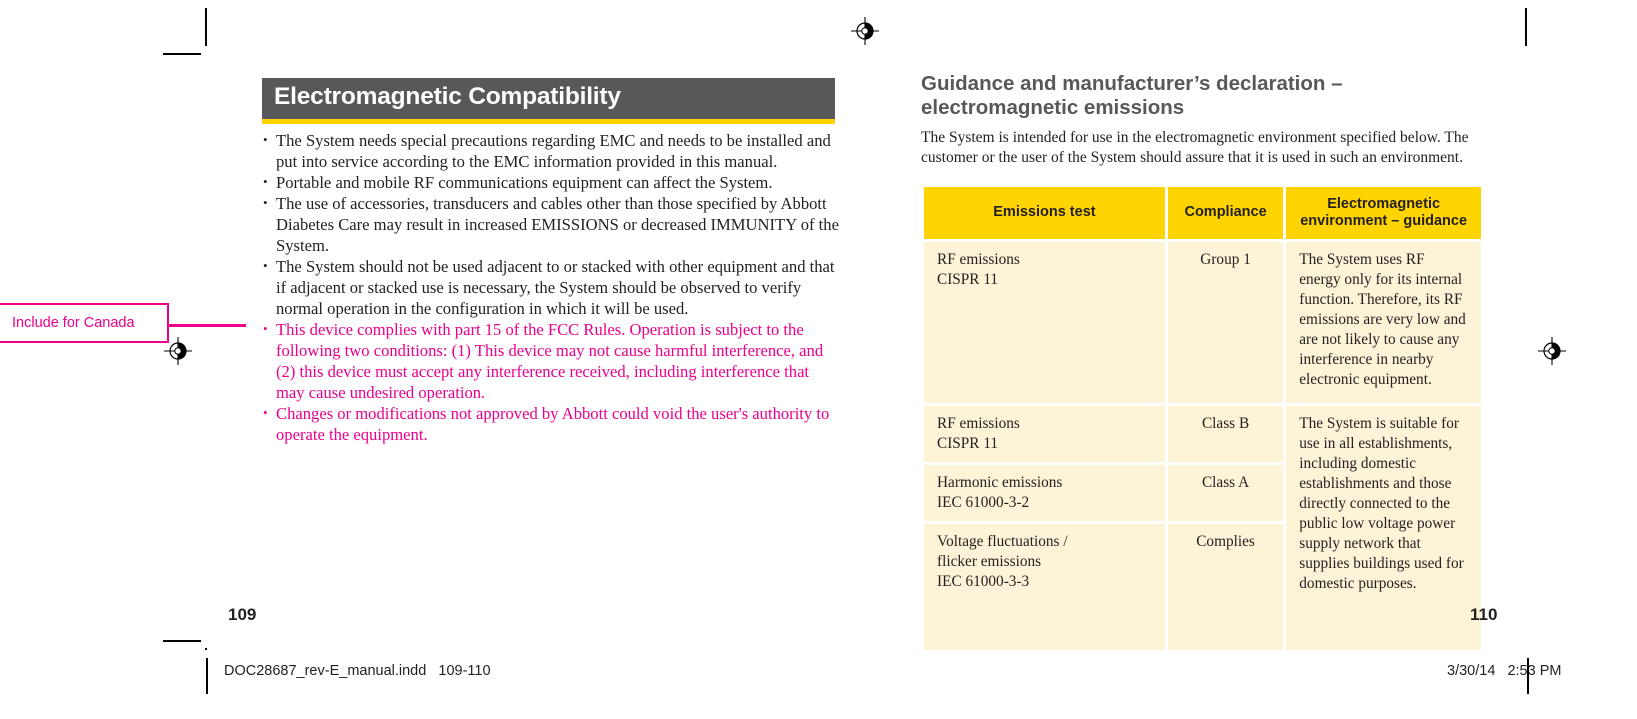 The image size is (1637, 719). I want to click on cell-compliance: Group 1, so click(1225, 322).